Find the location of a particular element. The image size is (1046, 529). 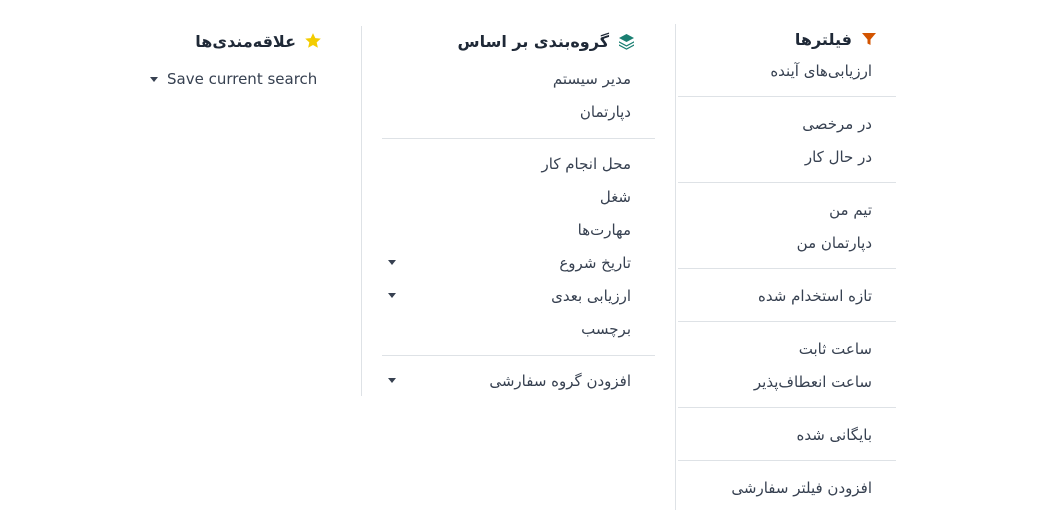

filter-option: تیم من is located at coordinates (786, 209).